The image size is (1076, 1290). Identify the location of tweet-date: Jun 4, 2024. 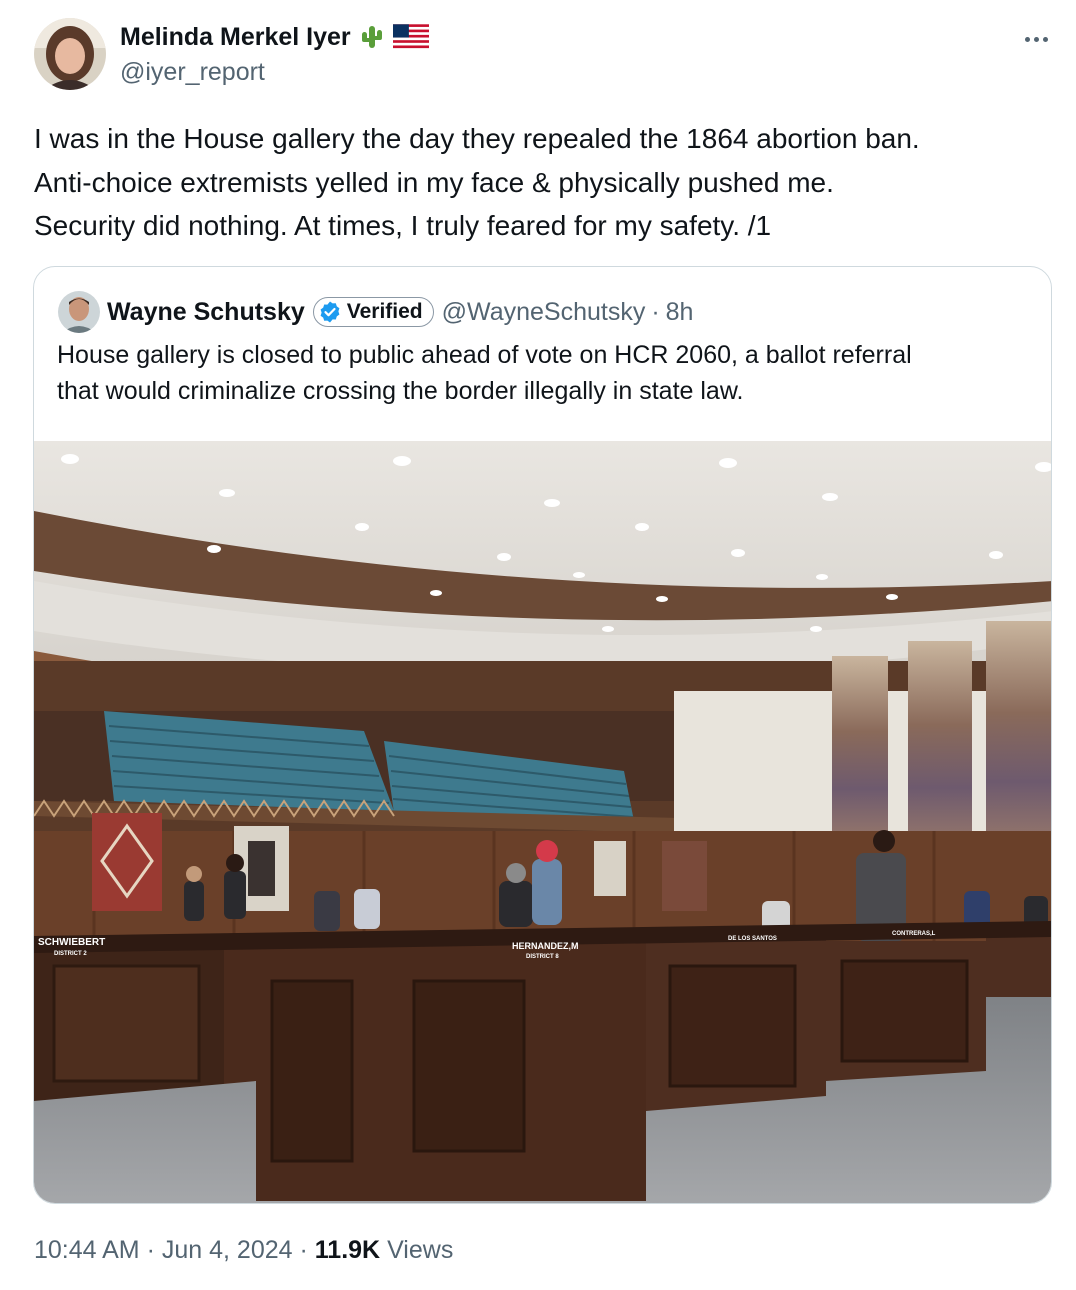
(227, 1250).